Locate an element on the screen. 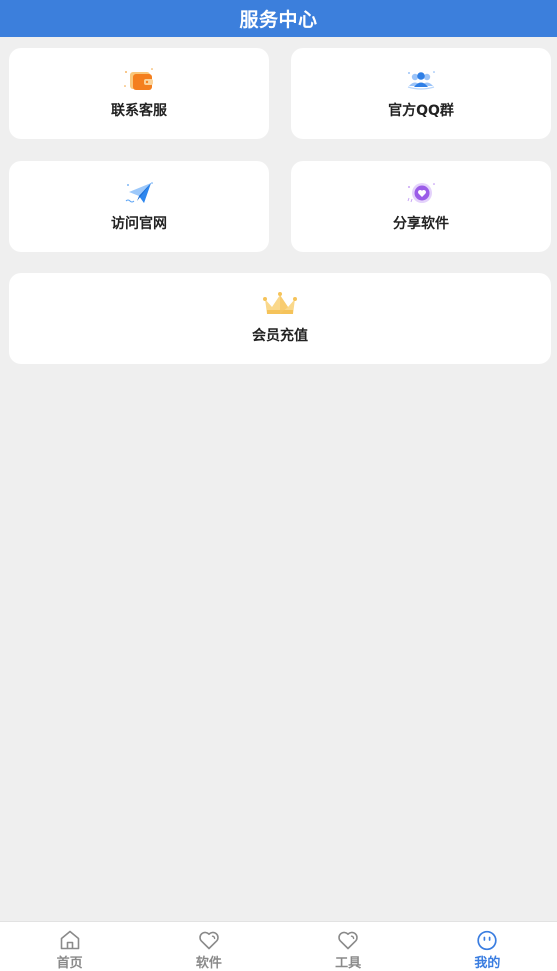  bottom-tab-bar: 首页 软件 工具 我的 is located at coordinates (278, 946).